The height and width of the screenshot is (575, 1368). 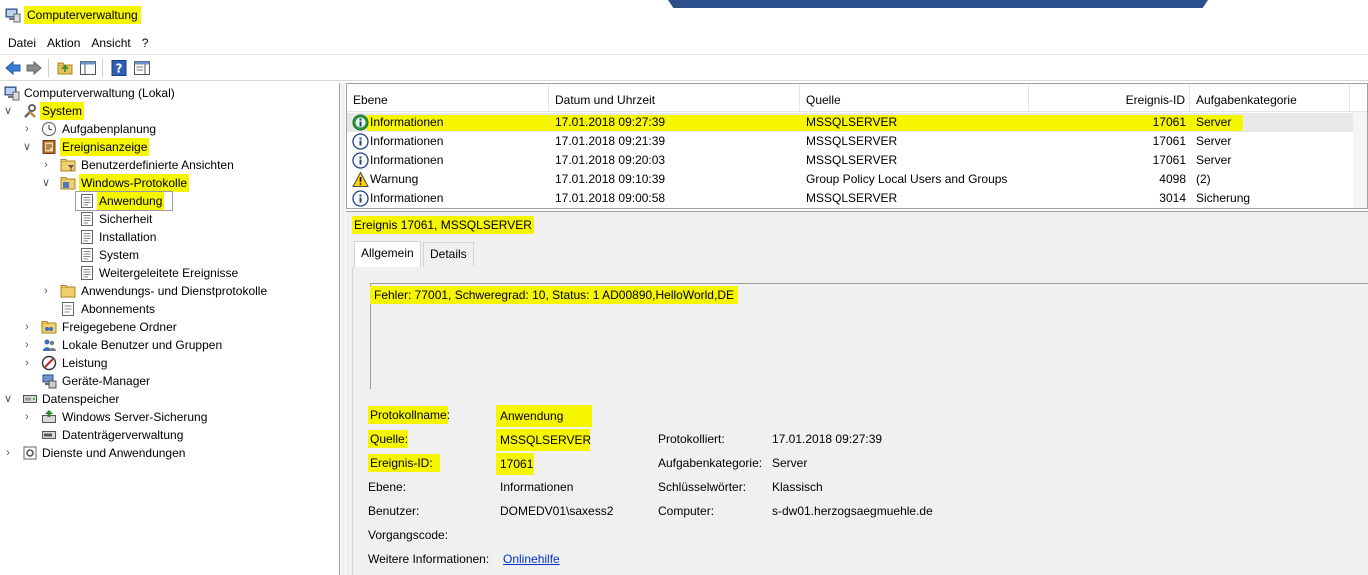 I want to click on tree-label: Benutzerdefinierte Ansichten, so click(x=157, y=165).